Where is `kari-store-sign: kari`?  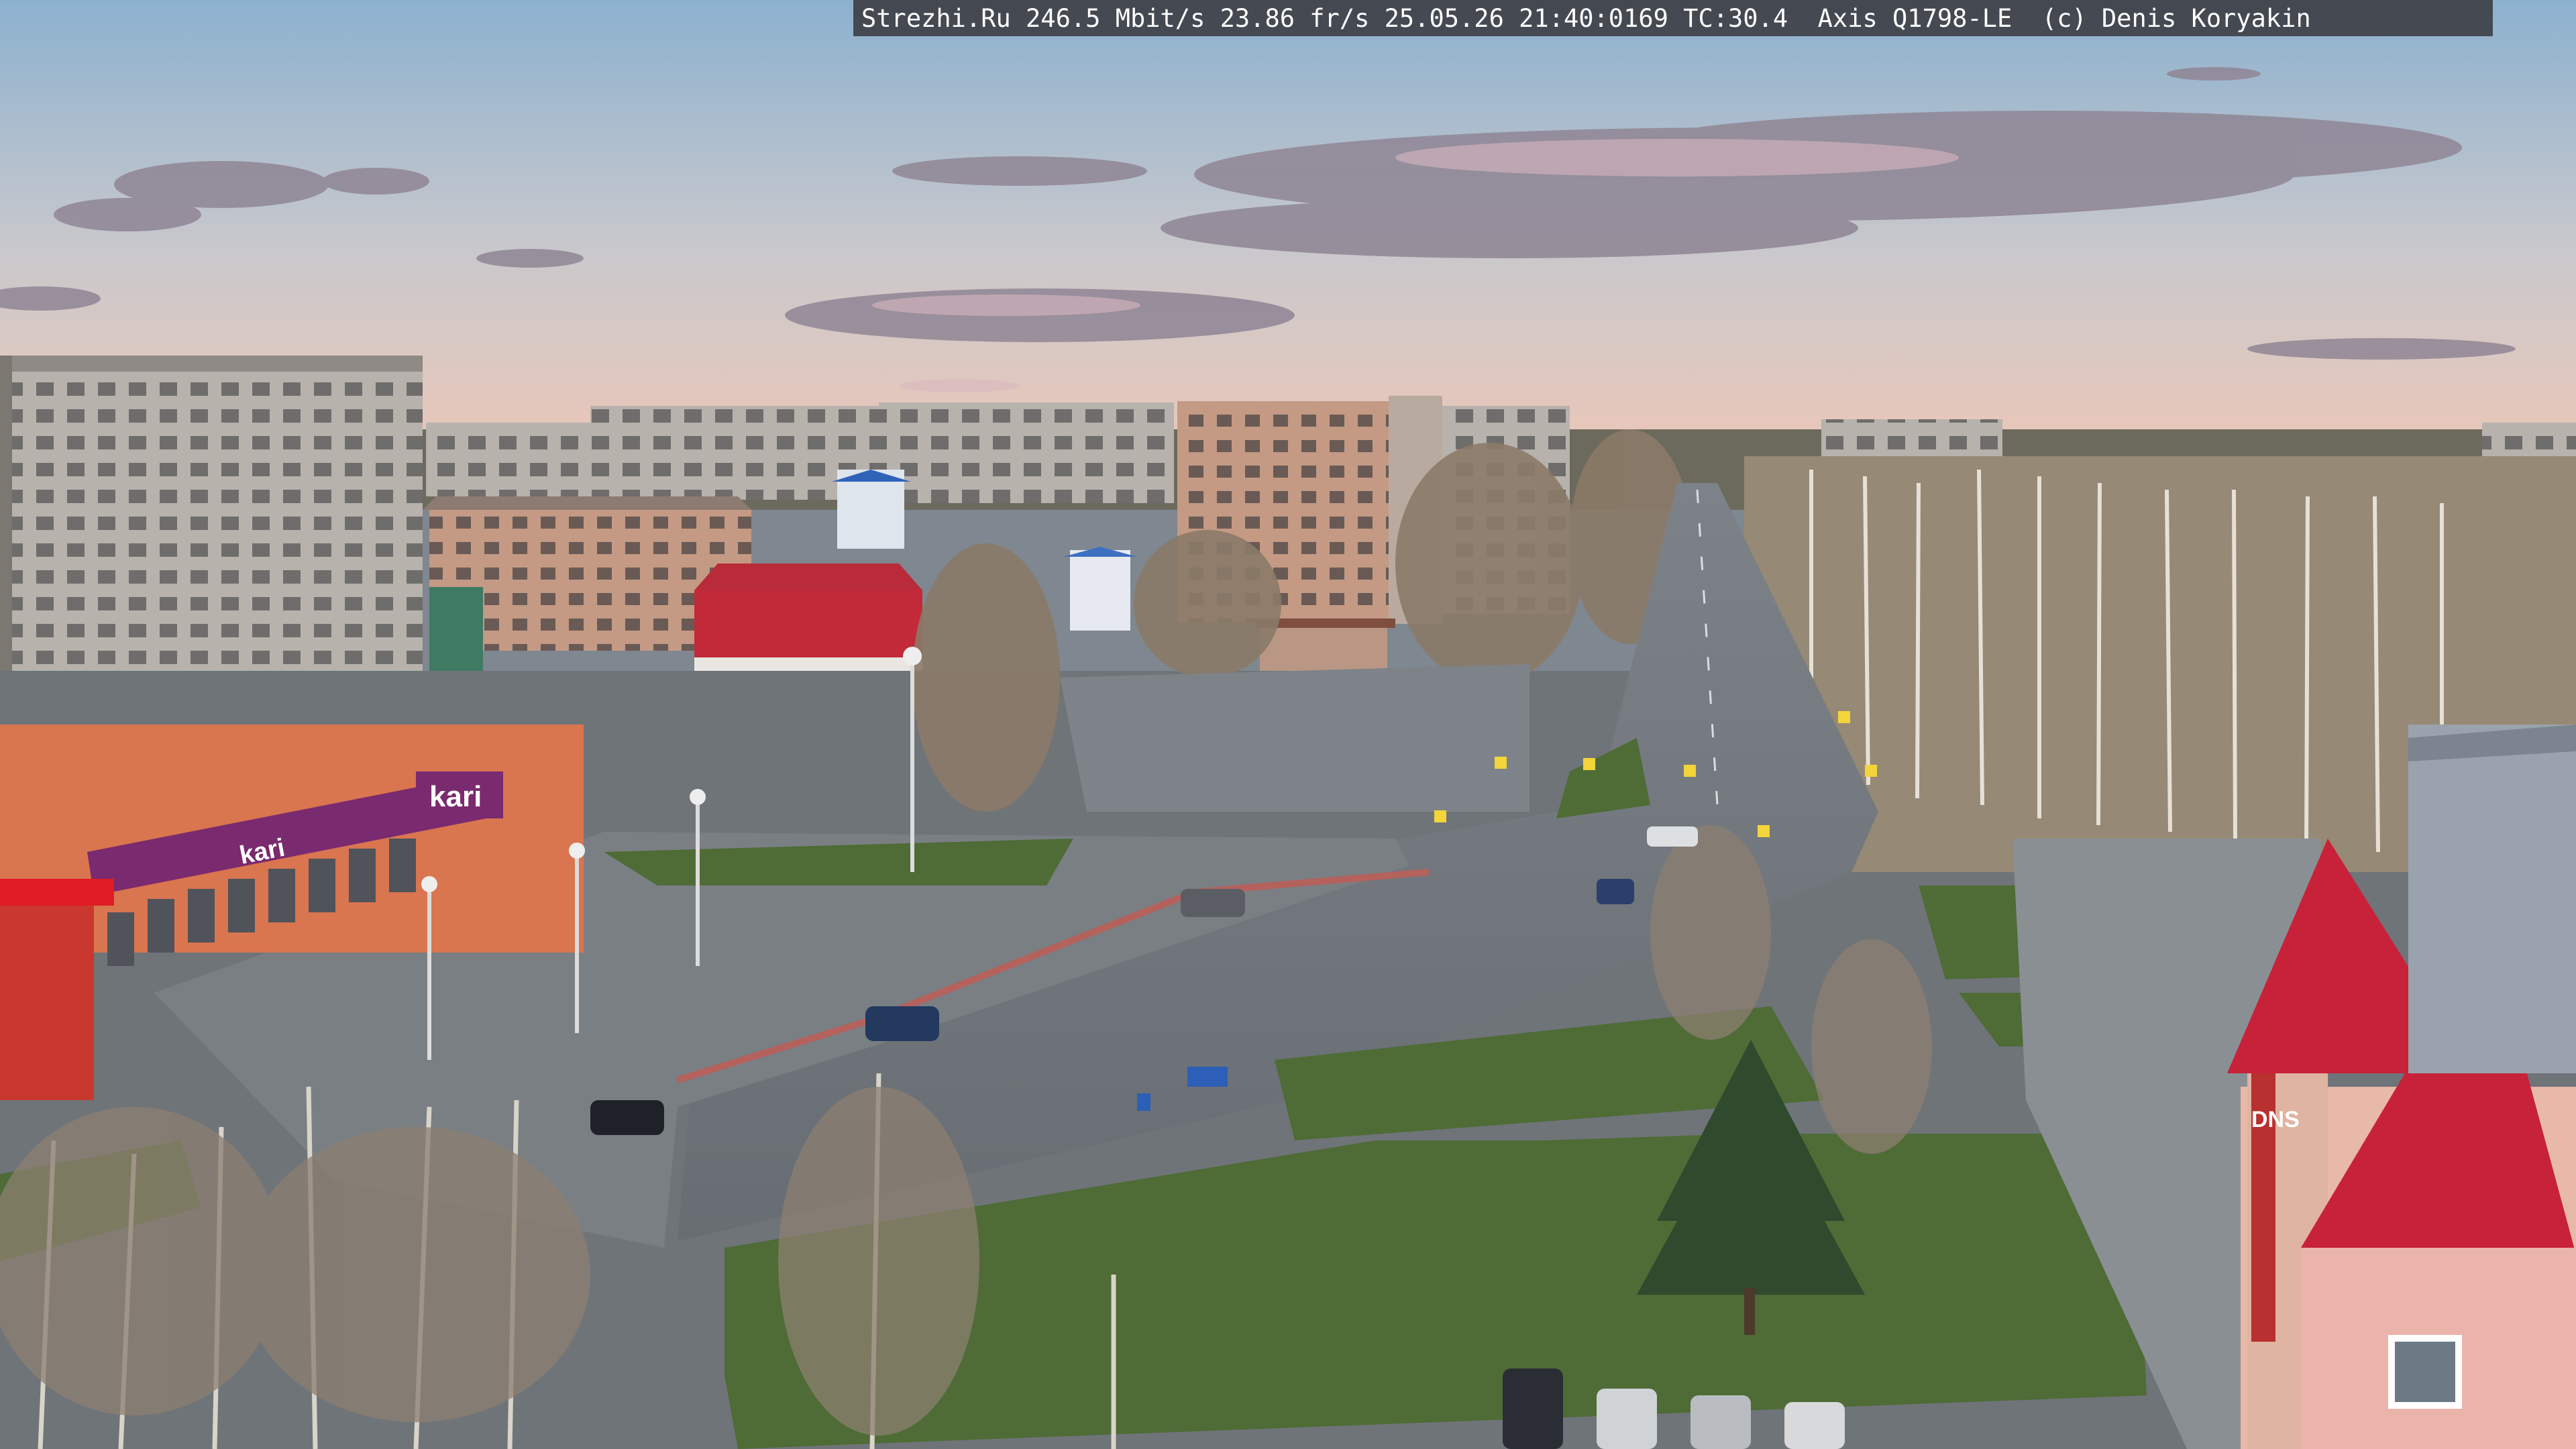
kari-store-sign: kari is located at coordinates (455, 796).